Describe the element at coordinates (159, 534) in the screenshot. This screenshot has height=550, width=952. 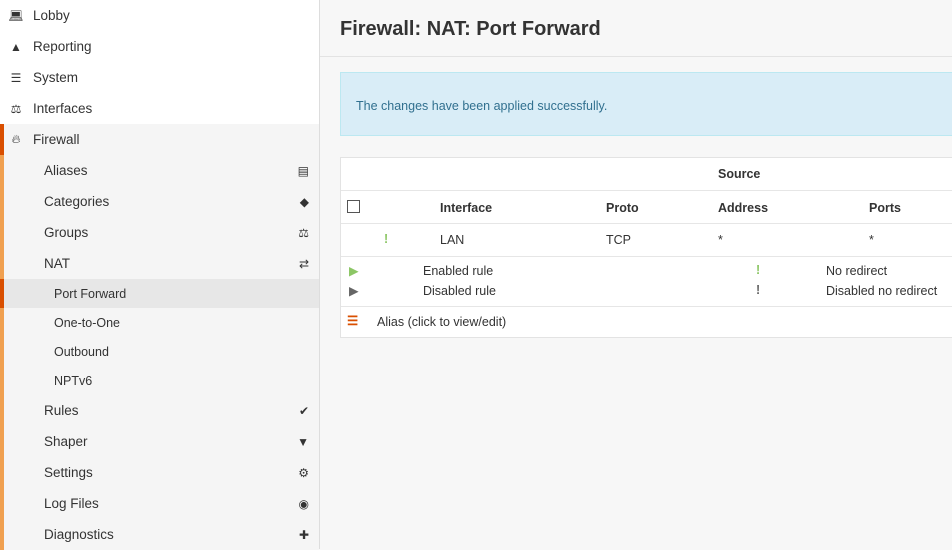
I see `sidebar-item-diagnostics: Diagnostics ✚` at that location.